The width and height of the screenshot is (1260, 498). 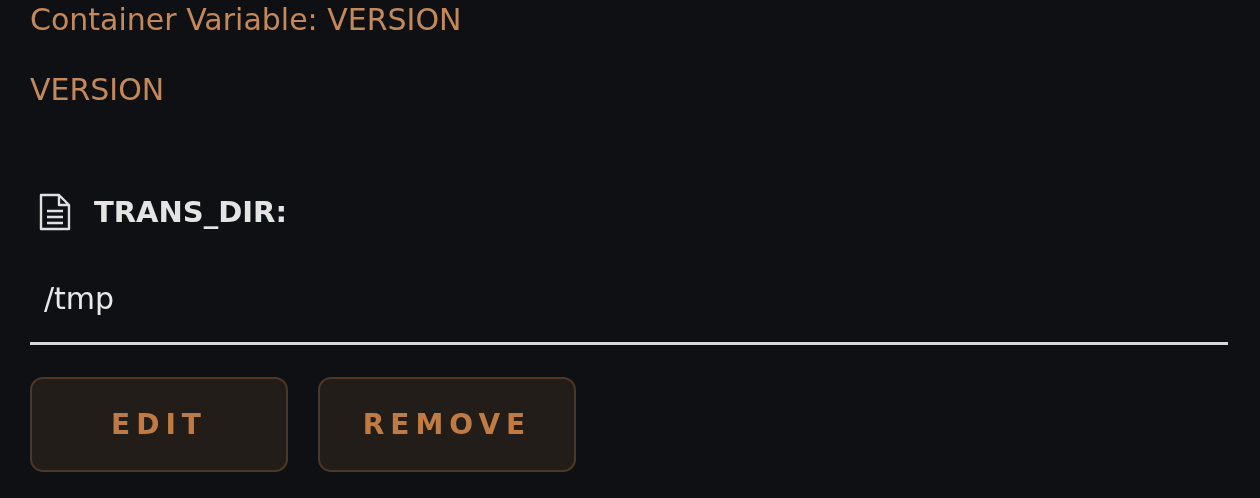 What do you see at coordinates (447, 424) in the screenshot?
I see `remove-button: REMOVE` at bounding box center [447, 424].